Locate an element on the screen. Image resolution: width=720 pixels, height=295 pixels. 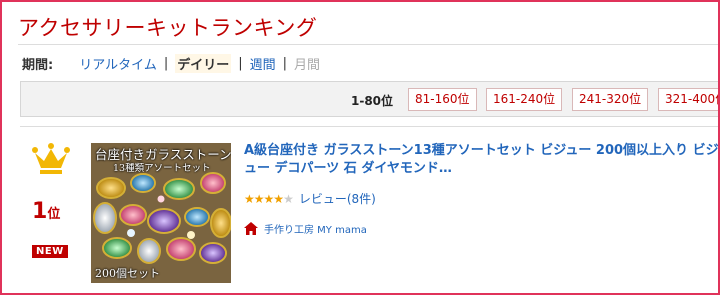
period-realtime-link: リアルタイム is located at coordinates (118, 63).